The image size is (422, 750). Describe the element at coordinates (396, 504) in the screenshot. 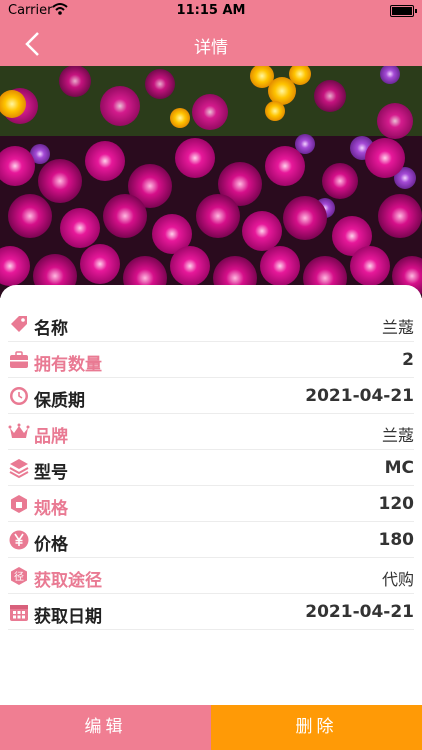

I see `detail-value: 120` at that location.